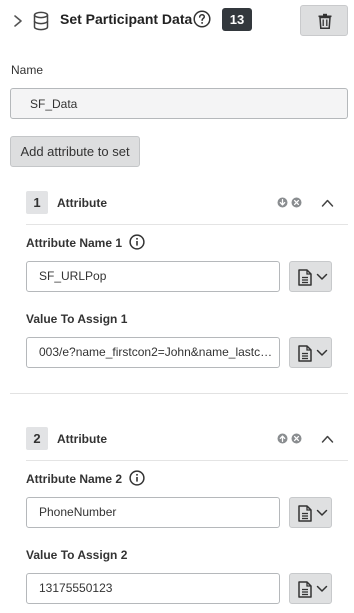 This screenshot has width=354, height=613. What do you see at coordinates (126, 19) in the screenshot?
I see `action-title: Set Participant Data` at bounding box center [126, 19].